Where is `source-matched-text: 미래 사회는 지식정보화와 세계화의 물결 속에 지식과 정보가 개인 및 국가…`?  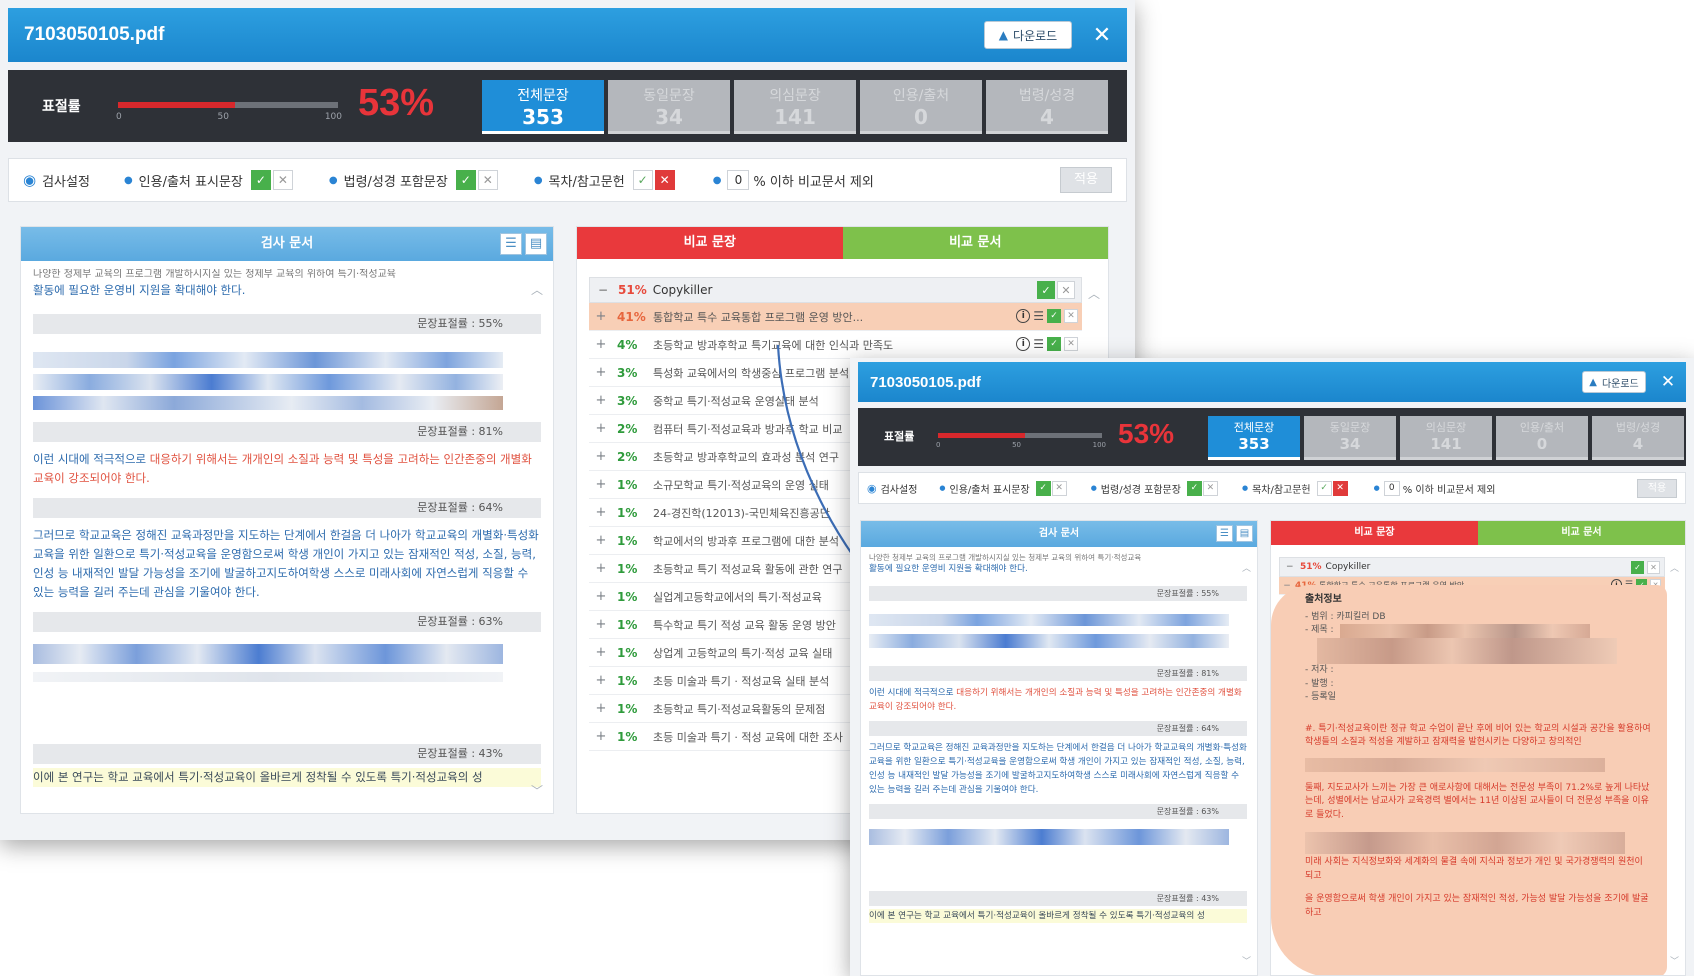 source-matched-text: 미래 사회는 지식정보화와 세계화의 물결 속에 지식과 정보가 개인 및 국가… is located at coordinates (1474, 869).